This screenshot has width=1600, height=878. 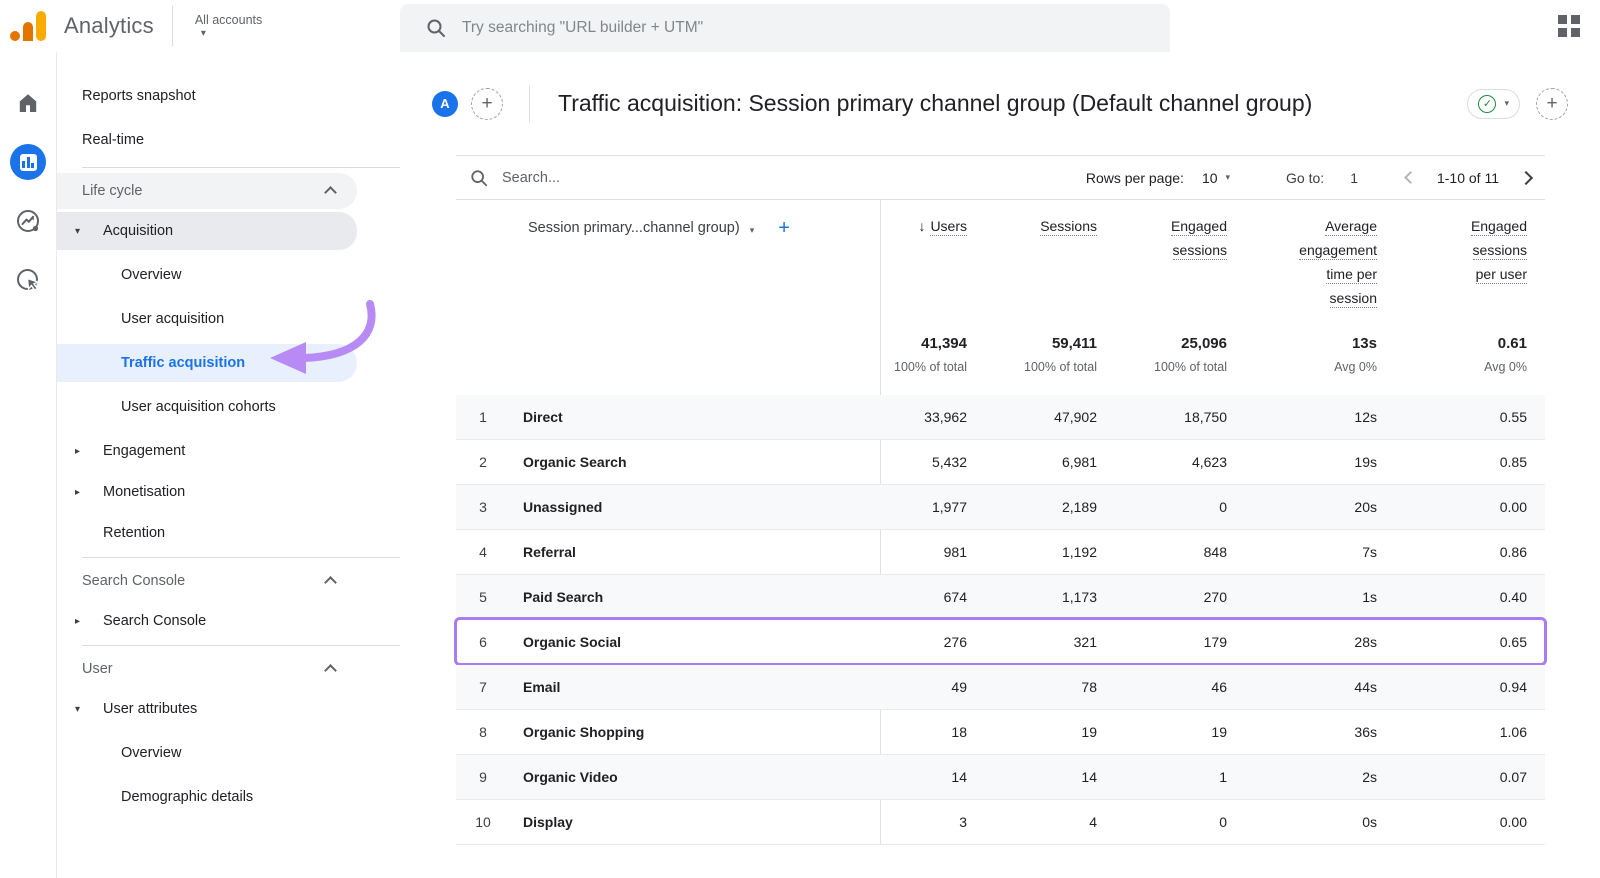 I want to click on apps-grid-icon, so click(x=1569, y=26).